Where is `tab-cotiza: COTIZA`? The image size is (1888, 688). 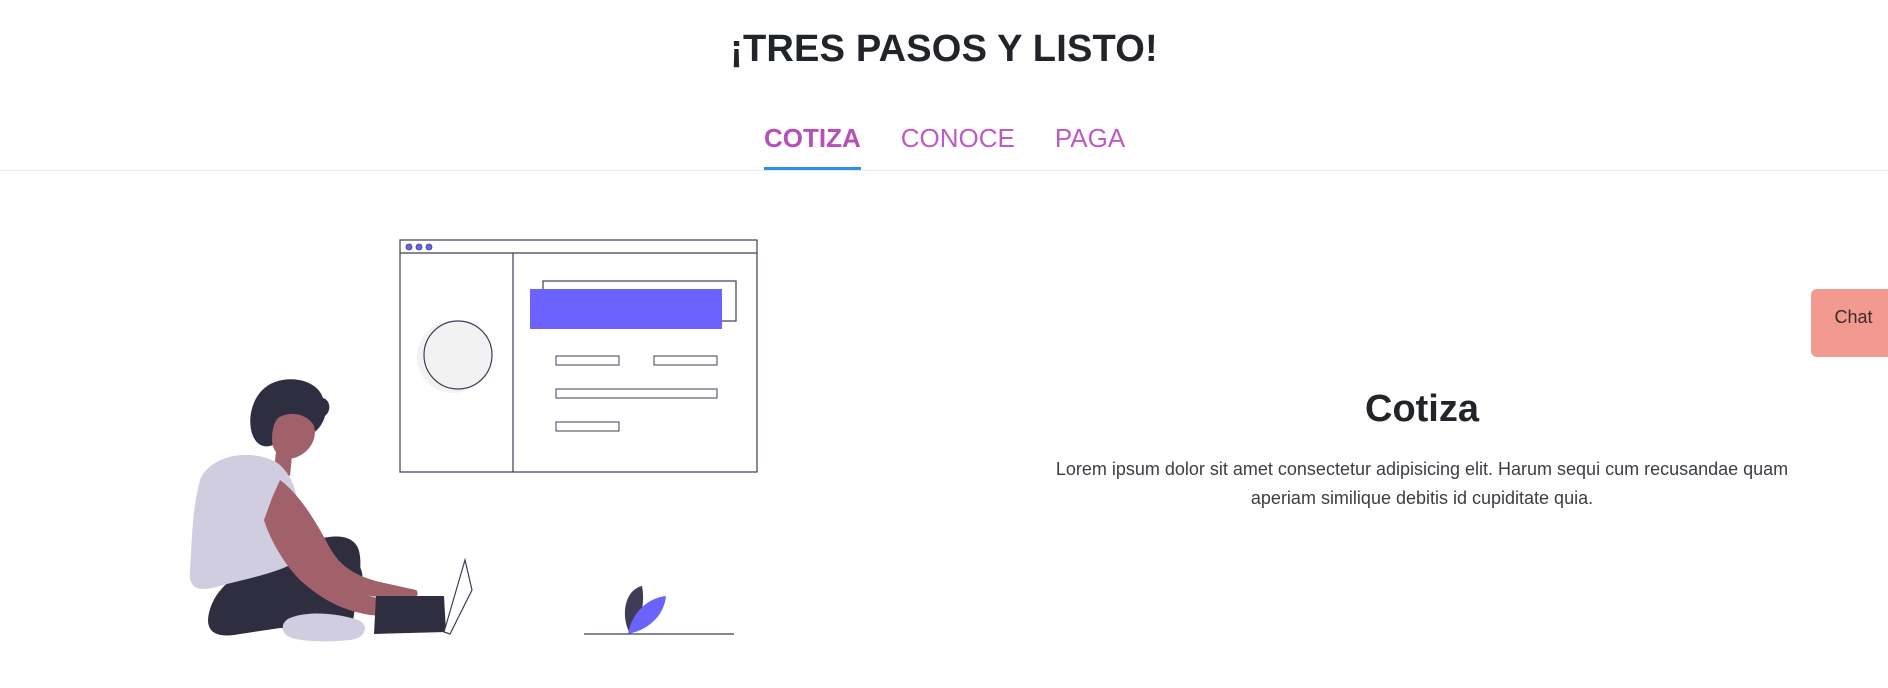 tab-cotiza: COTIZA is located at coordinates (812, 140).